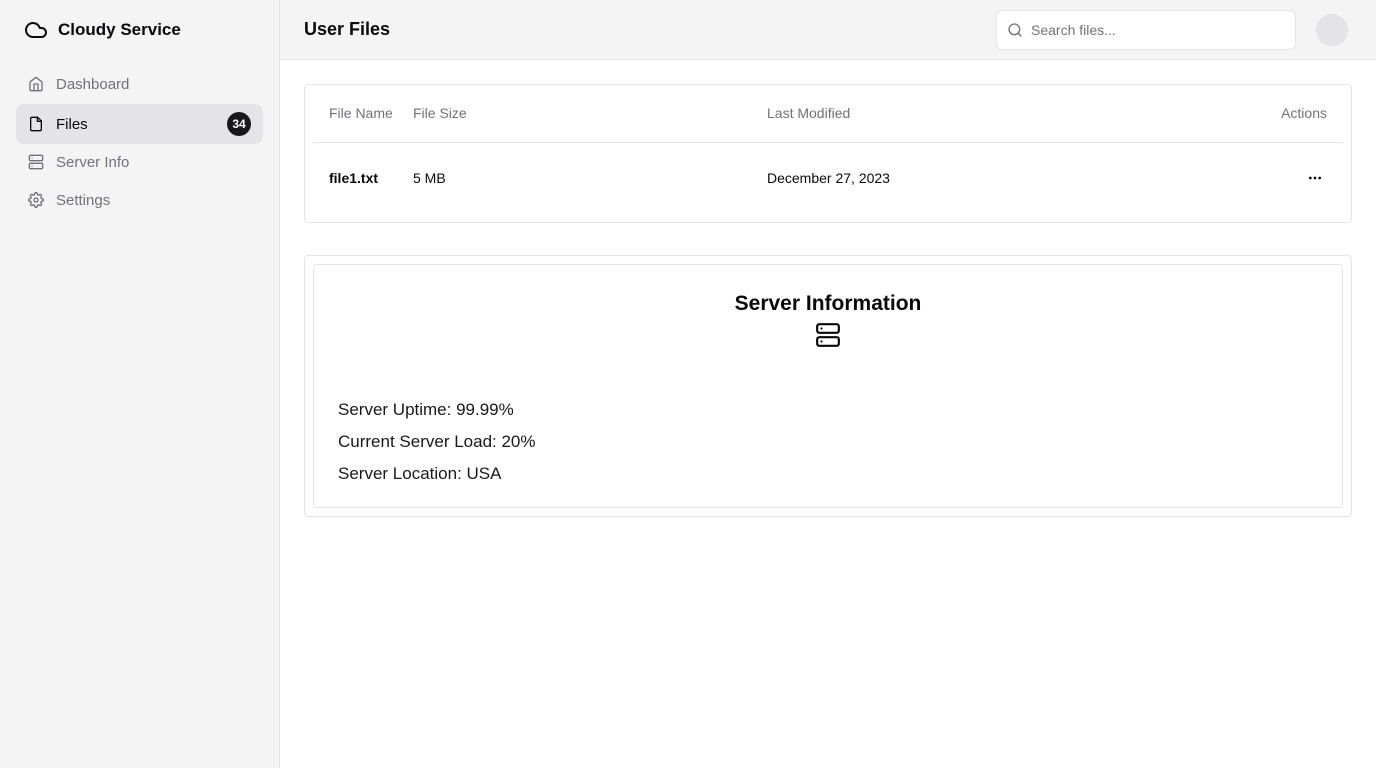 This screenshot has width=1376, height=768. I want to click on column-header-actions: Actions, so click(1273, 114).